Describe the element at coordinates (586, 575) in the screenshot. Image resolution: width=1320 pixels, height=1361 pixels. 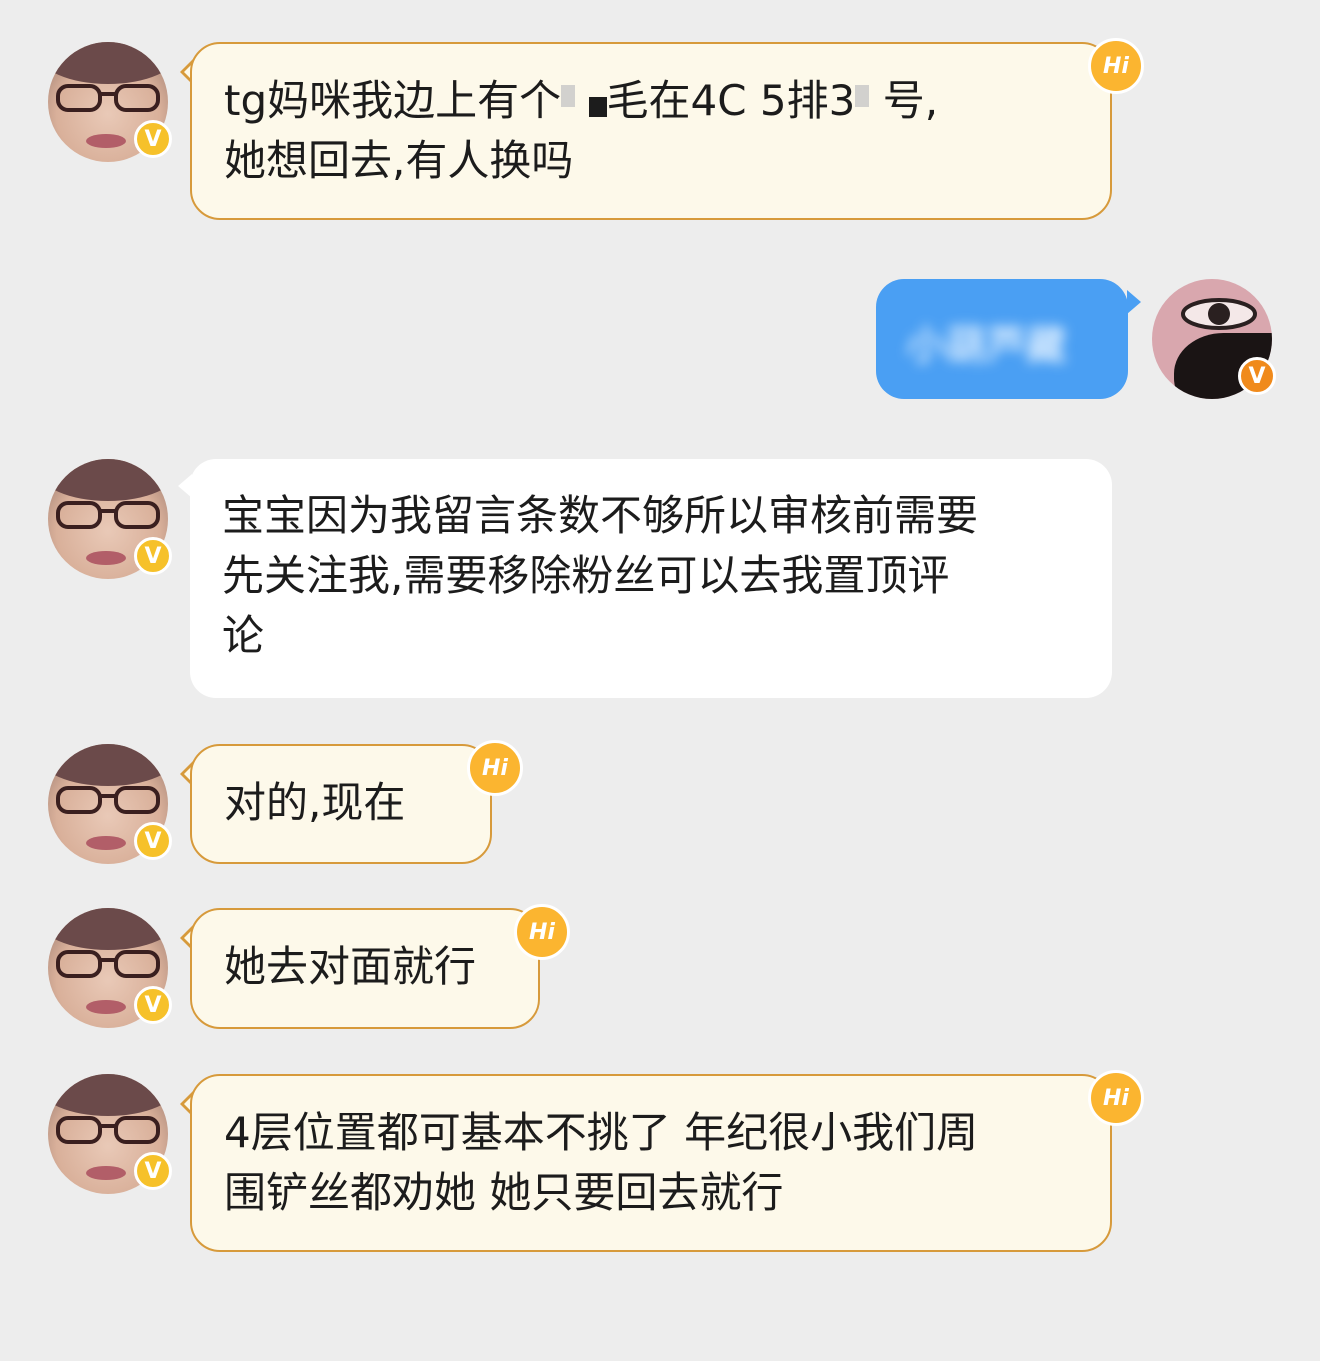
I see `message-line: 先关注我,需要移除粉丝可以去我置顶评` at that location.